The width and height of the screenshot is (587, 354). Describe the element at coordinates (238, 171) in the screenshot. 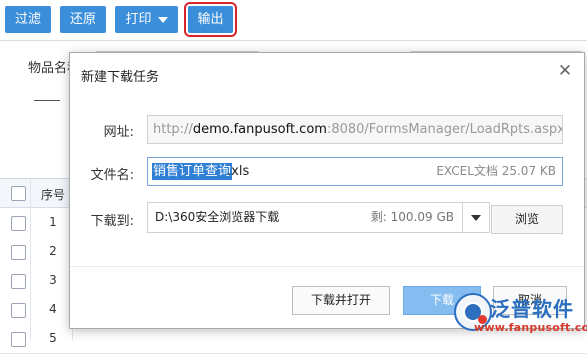

I see `filename-extension: .xls` at that location.